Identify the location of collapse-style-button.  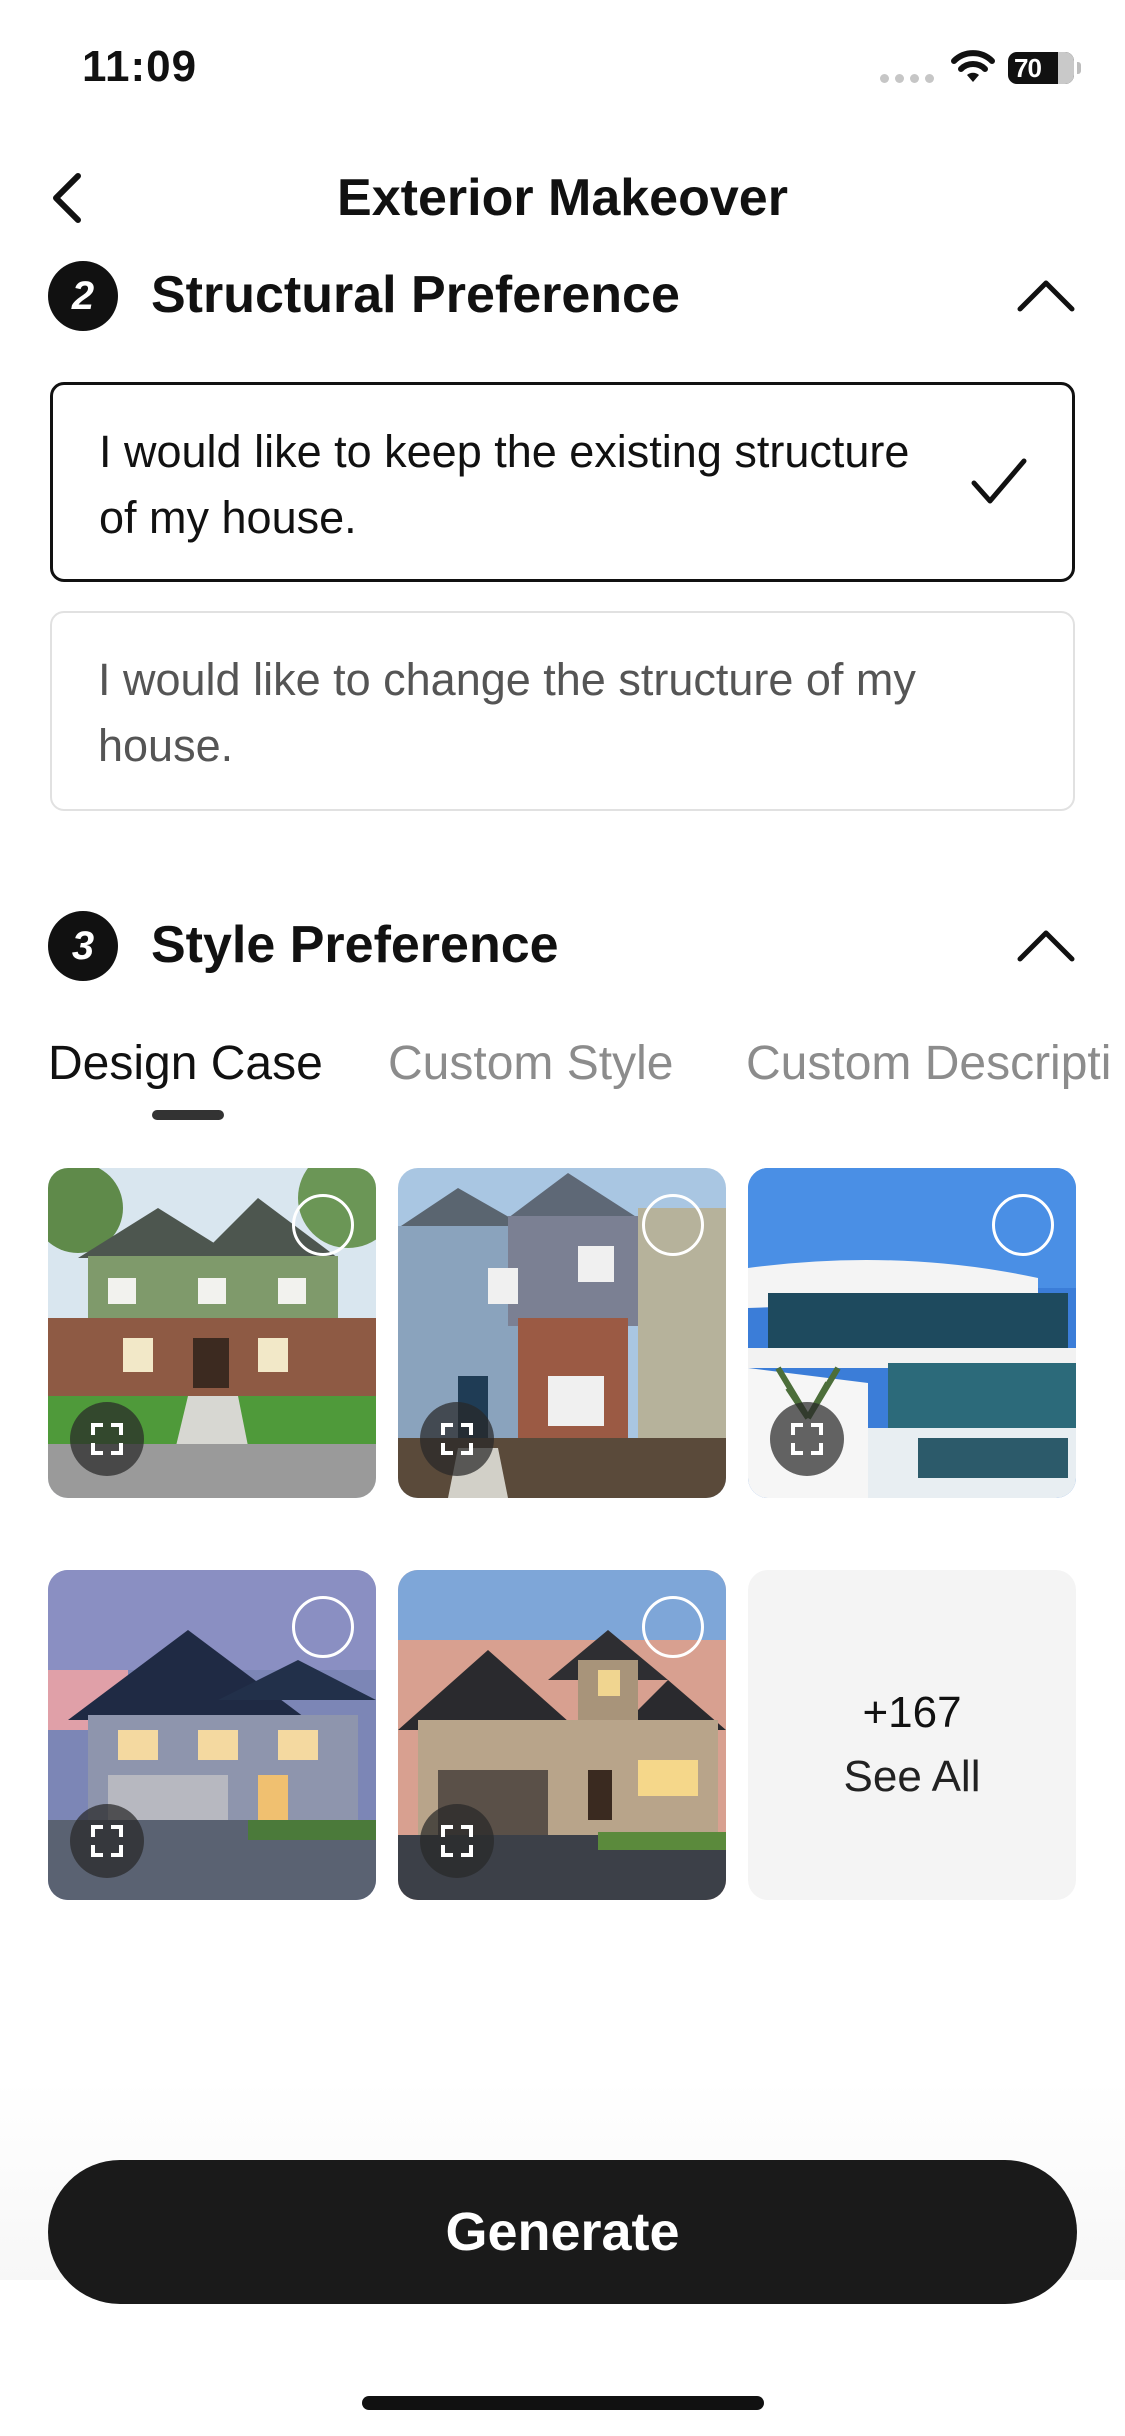
(1046, 945).